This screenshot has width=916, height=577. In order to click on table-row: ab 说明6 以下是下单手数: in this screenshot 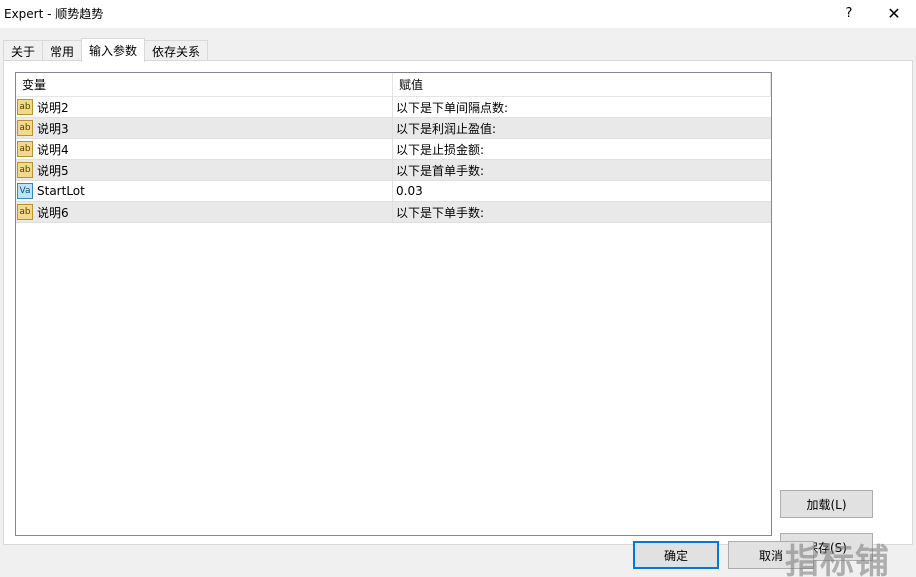, I will do `click(393, 212)`.